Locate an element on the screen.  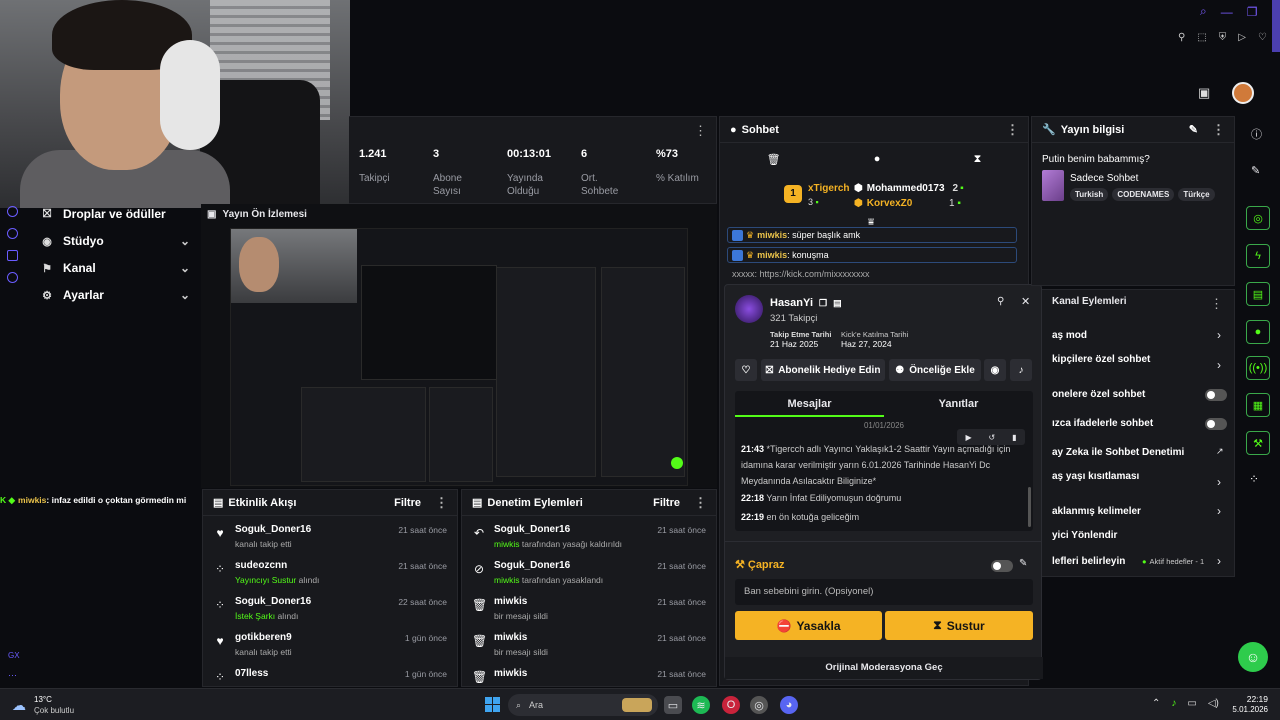
chat-icon: ● is located at coordinates (1258, 332).